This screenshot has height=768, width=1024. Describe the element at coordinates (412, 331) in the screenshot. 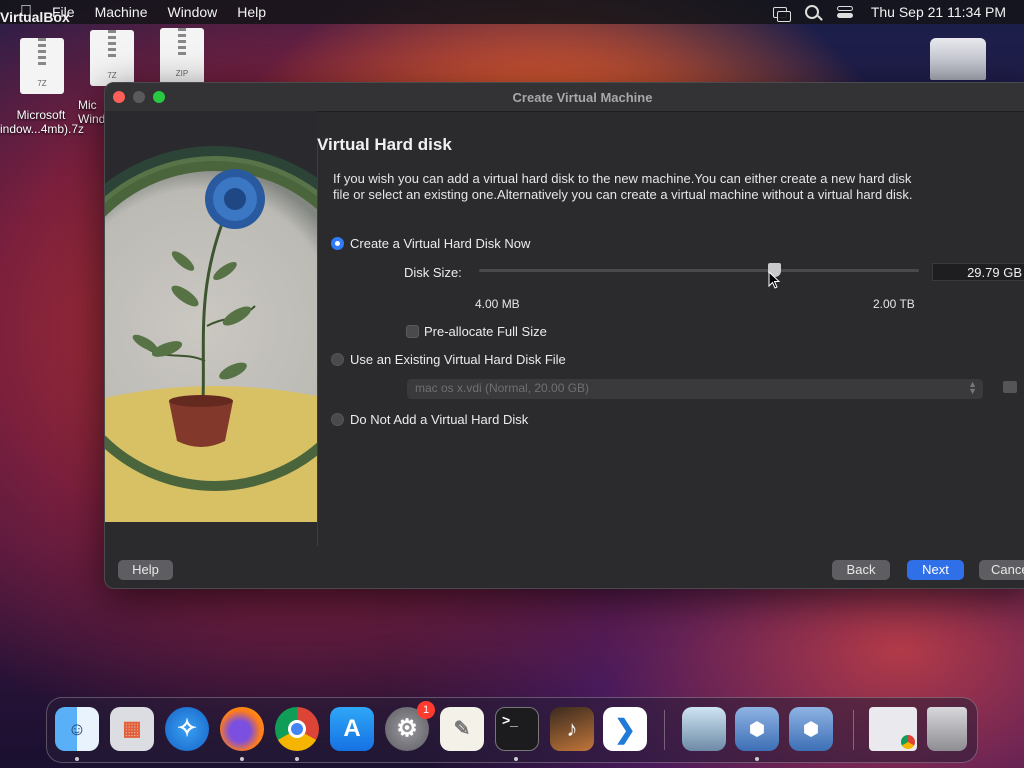

I see `preallocate-checkbox` at that location.